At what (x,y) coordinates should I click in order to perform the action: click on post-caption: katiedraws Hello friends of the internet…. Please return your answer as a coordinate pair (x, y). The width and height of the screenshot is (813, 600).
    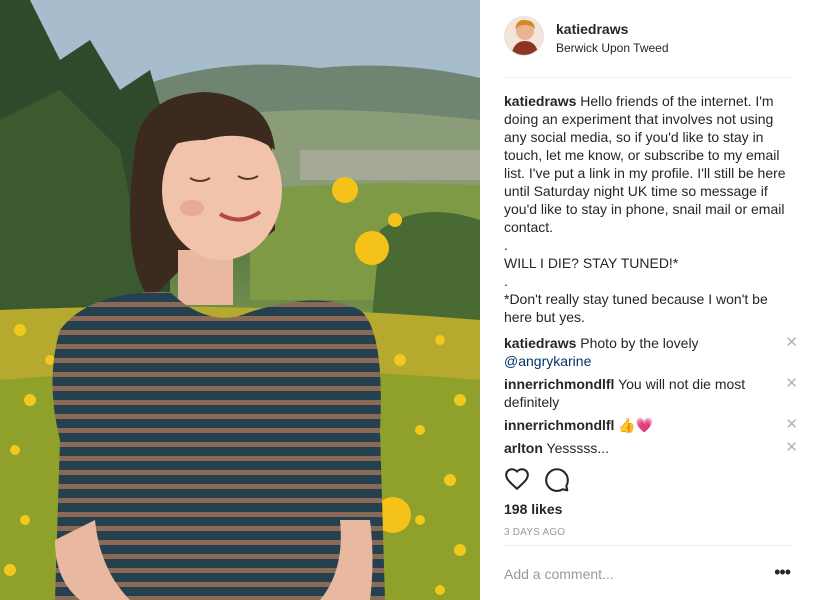
    Looking at the image, I should click on (649, 209).